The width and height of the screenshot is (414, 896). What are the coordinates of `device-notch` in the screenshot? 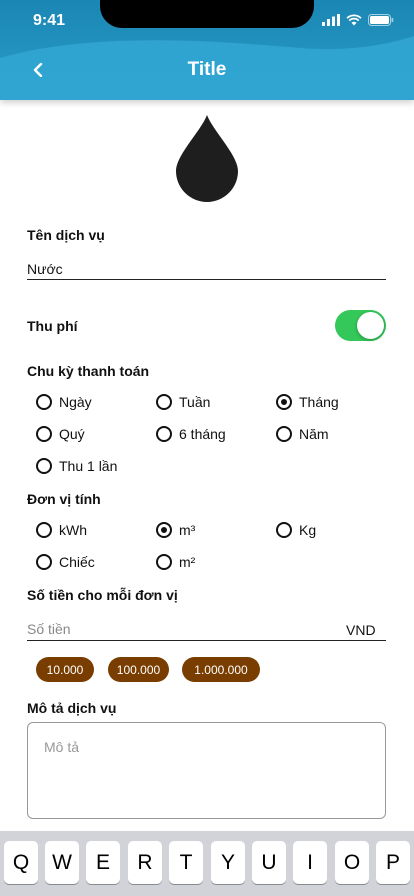 It's located at (207, 14).